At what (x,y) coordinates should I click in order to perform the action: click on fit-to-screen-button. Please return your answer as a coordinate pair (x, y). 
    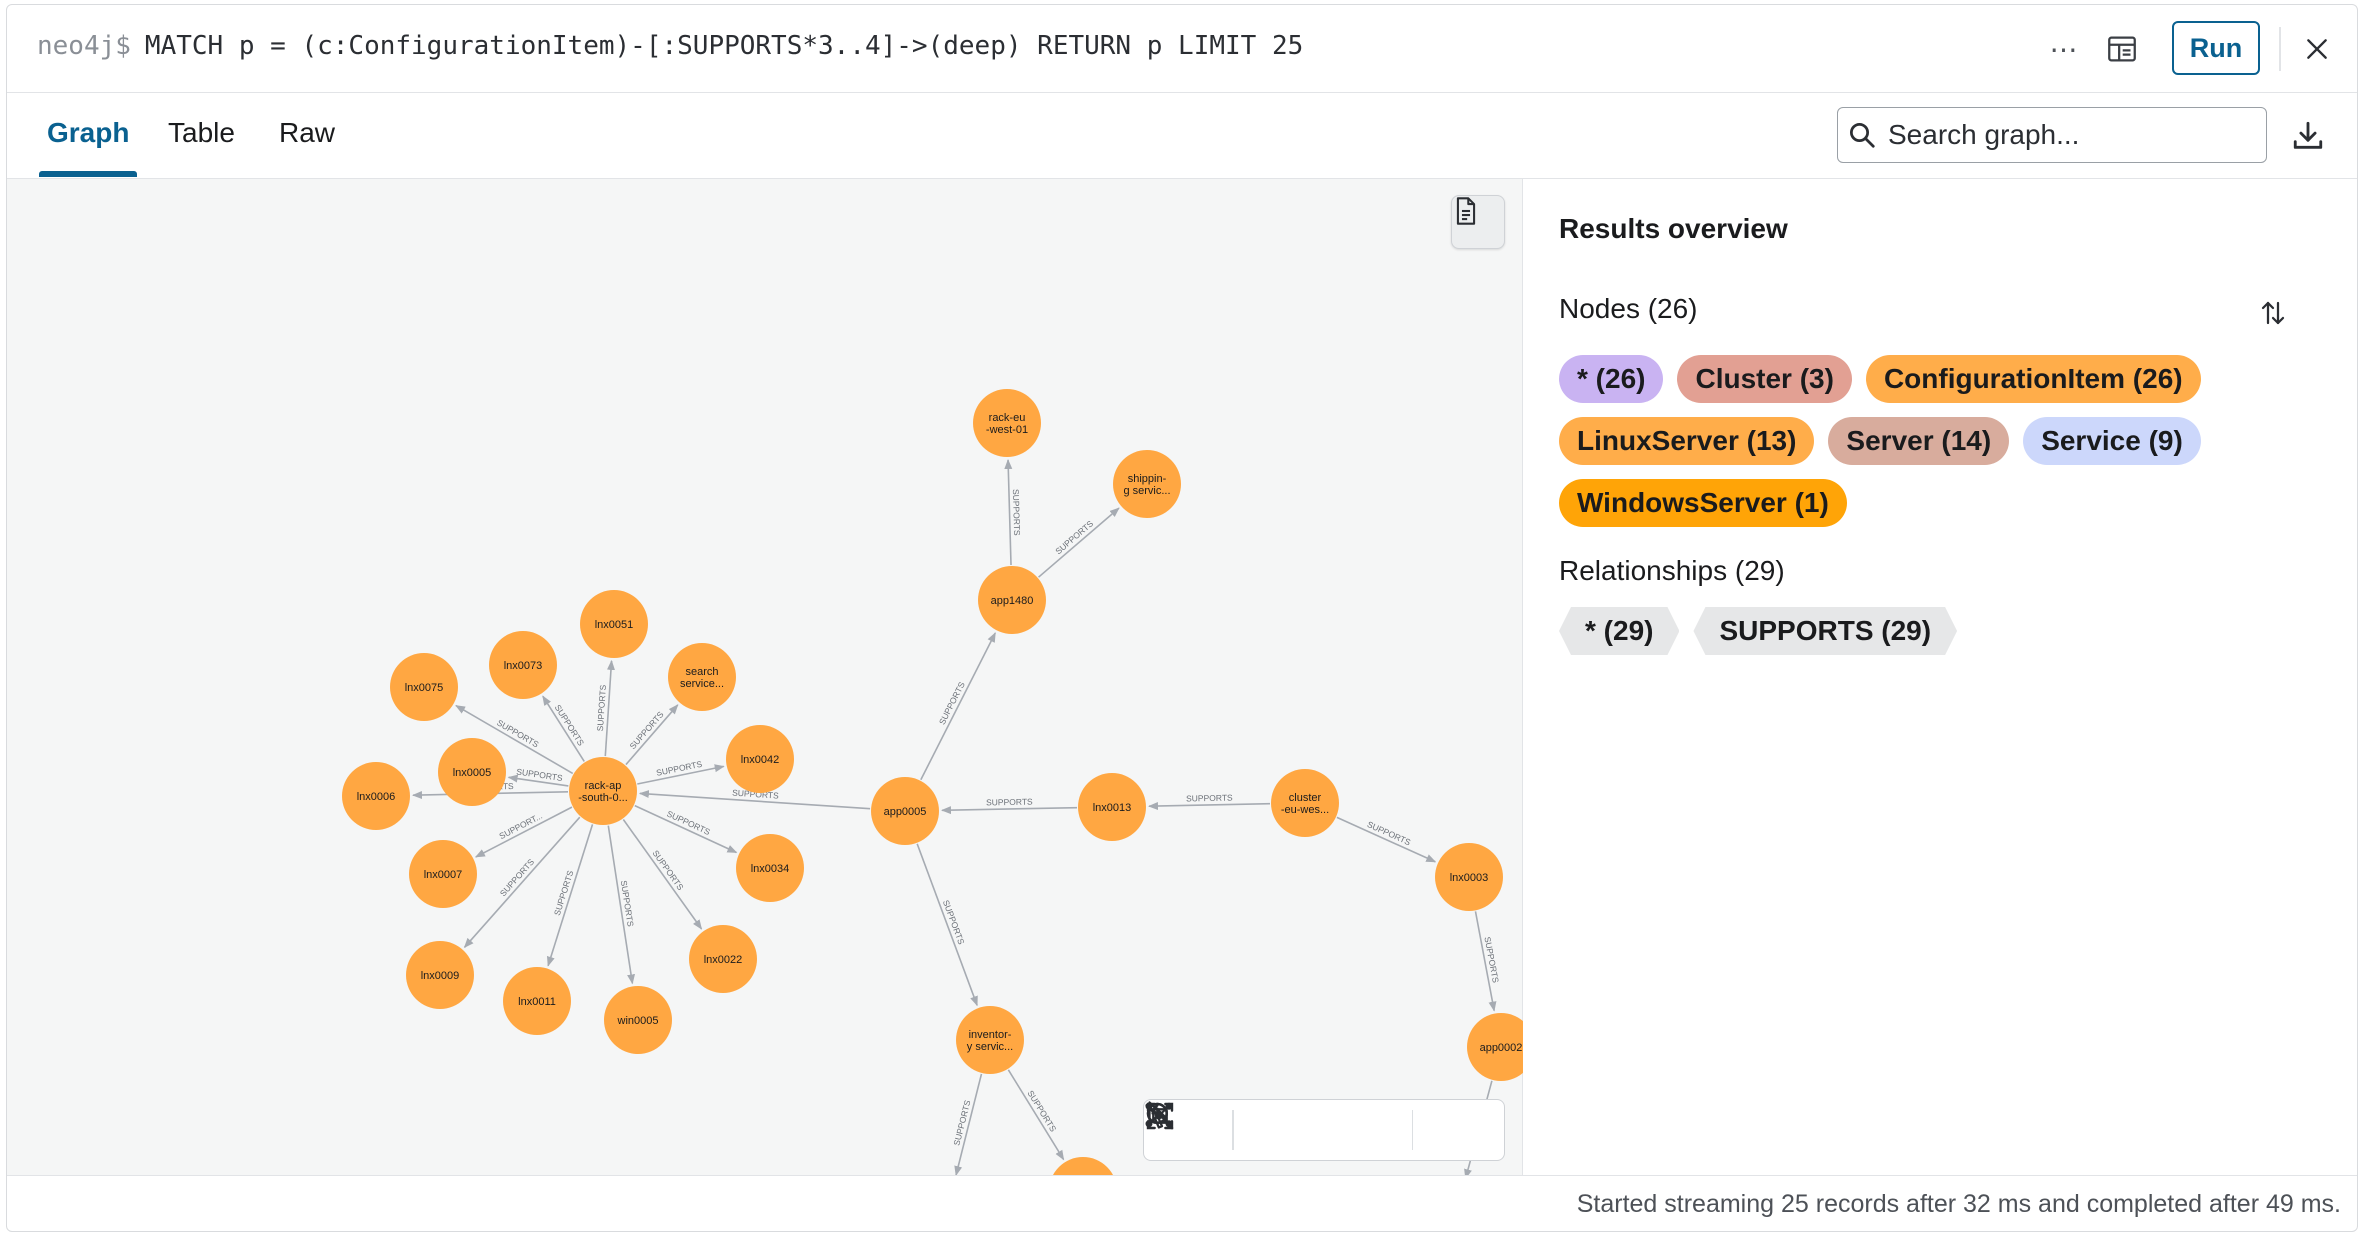
    Looking at the image, I should click on (1279, 1130).